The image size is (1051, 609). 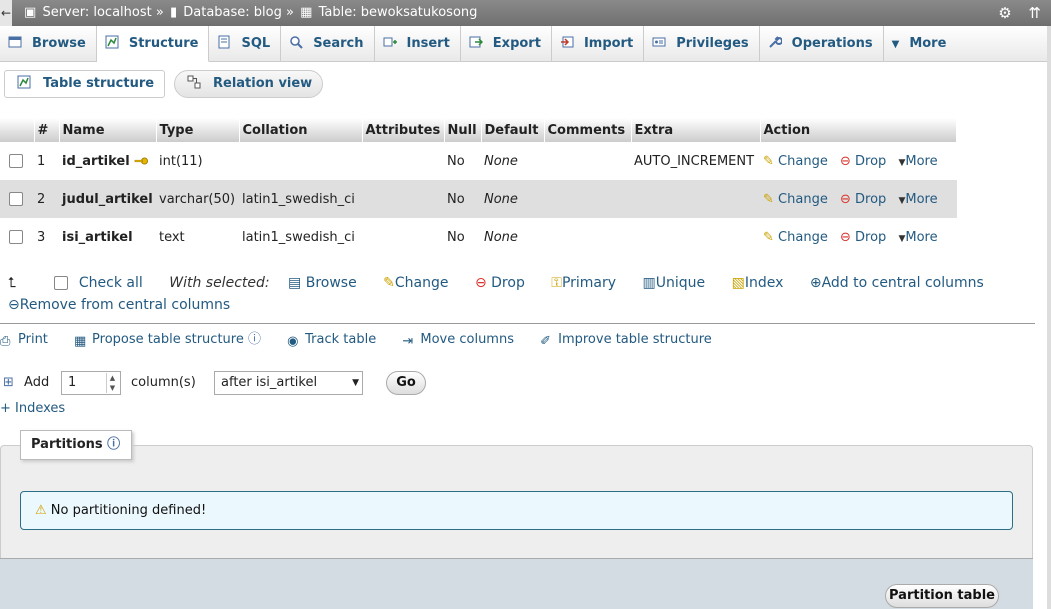 What do you see at coordinates (245, 44) in the screenshot?
I see `tab-sql: SQL` at bounding box center [245, 44].